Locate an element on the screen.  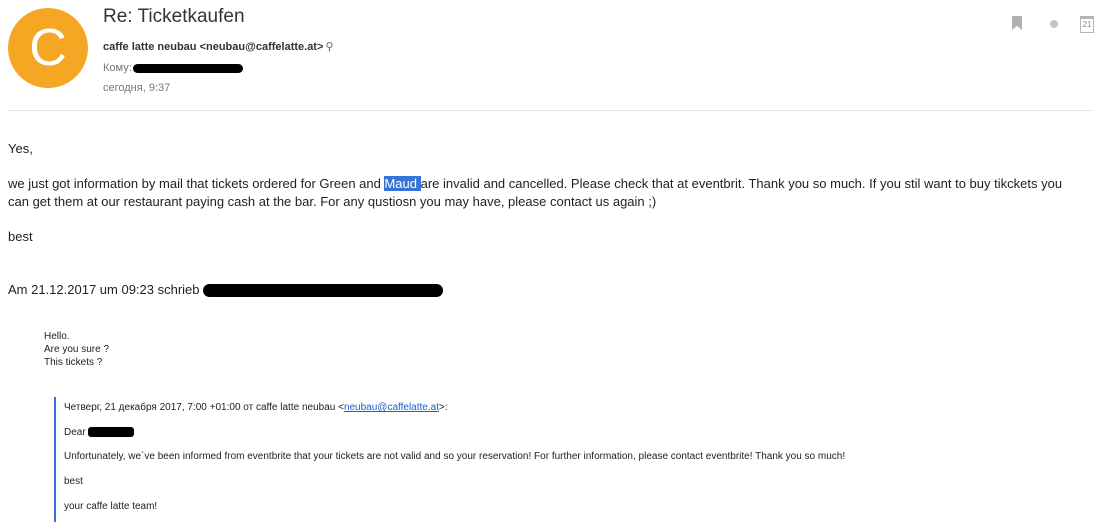
quote-header-text: Am 21.12.2017 um 09:23 schrieb is located at coordinates (104, 289).